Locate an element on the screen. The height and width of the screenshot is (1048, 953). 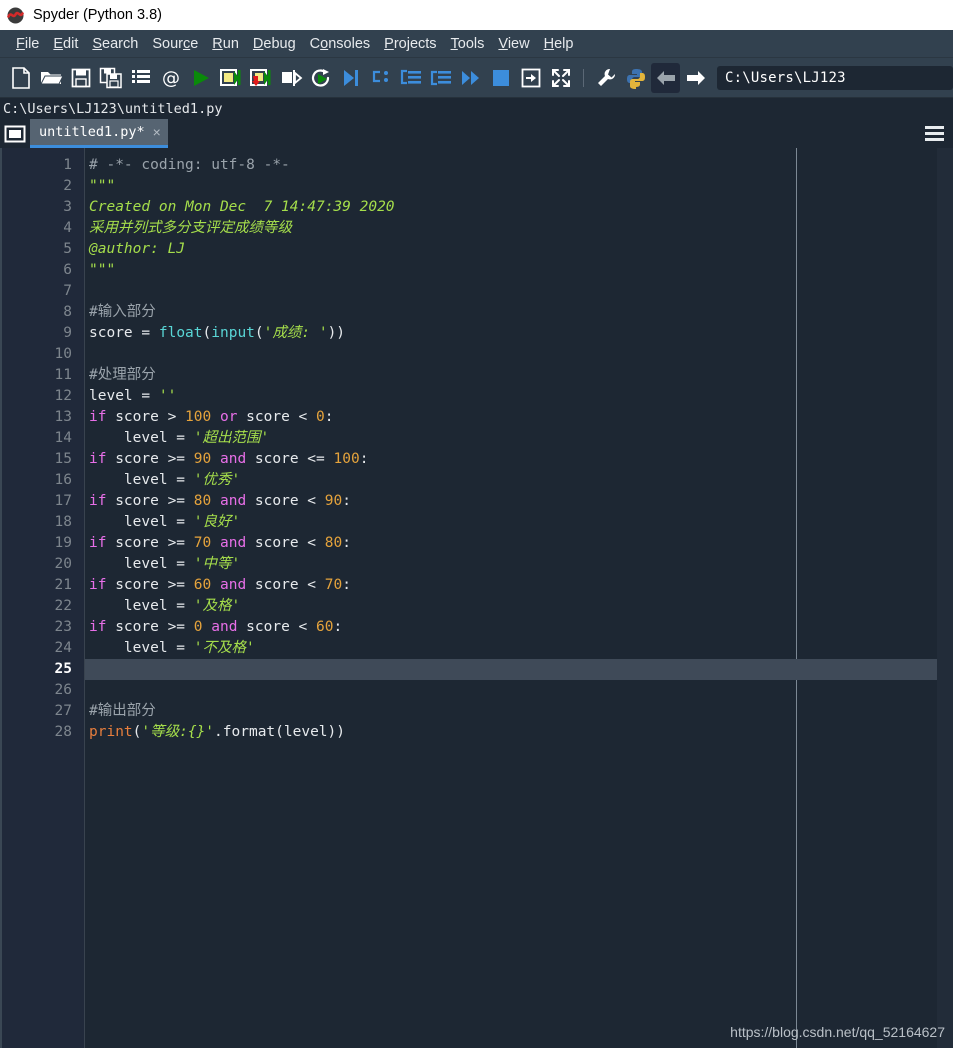
menu-item-edit: Edit is located at coordinates (65, 44).